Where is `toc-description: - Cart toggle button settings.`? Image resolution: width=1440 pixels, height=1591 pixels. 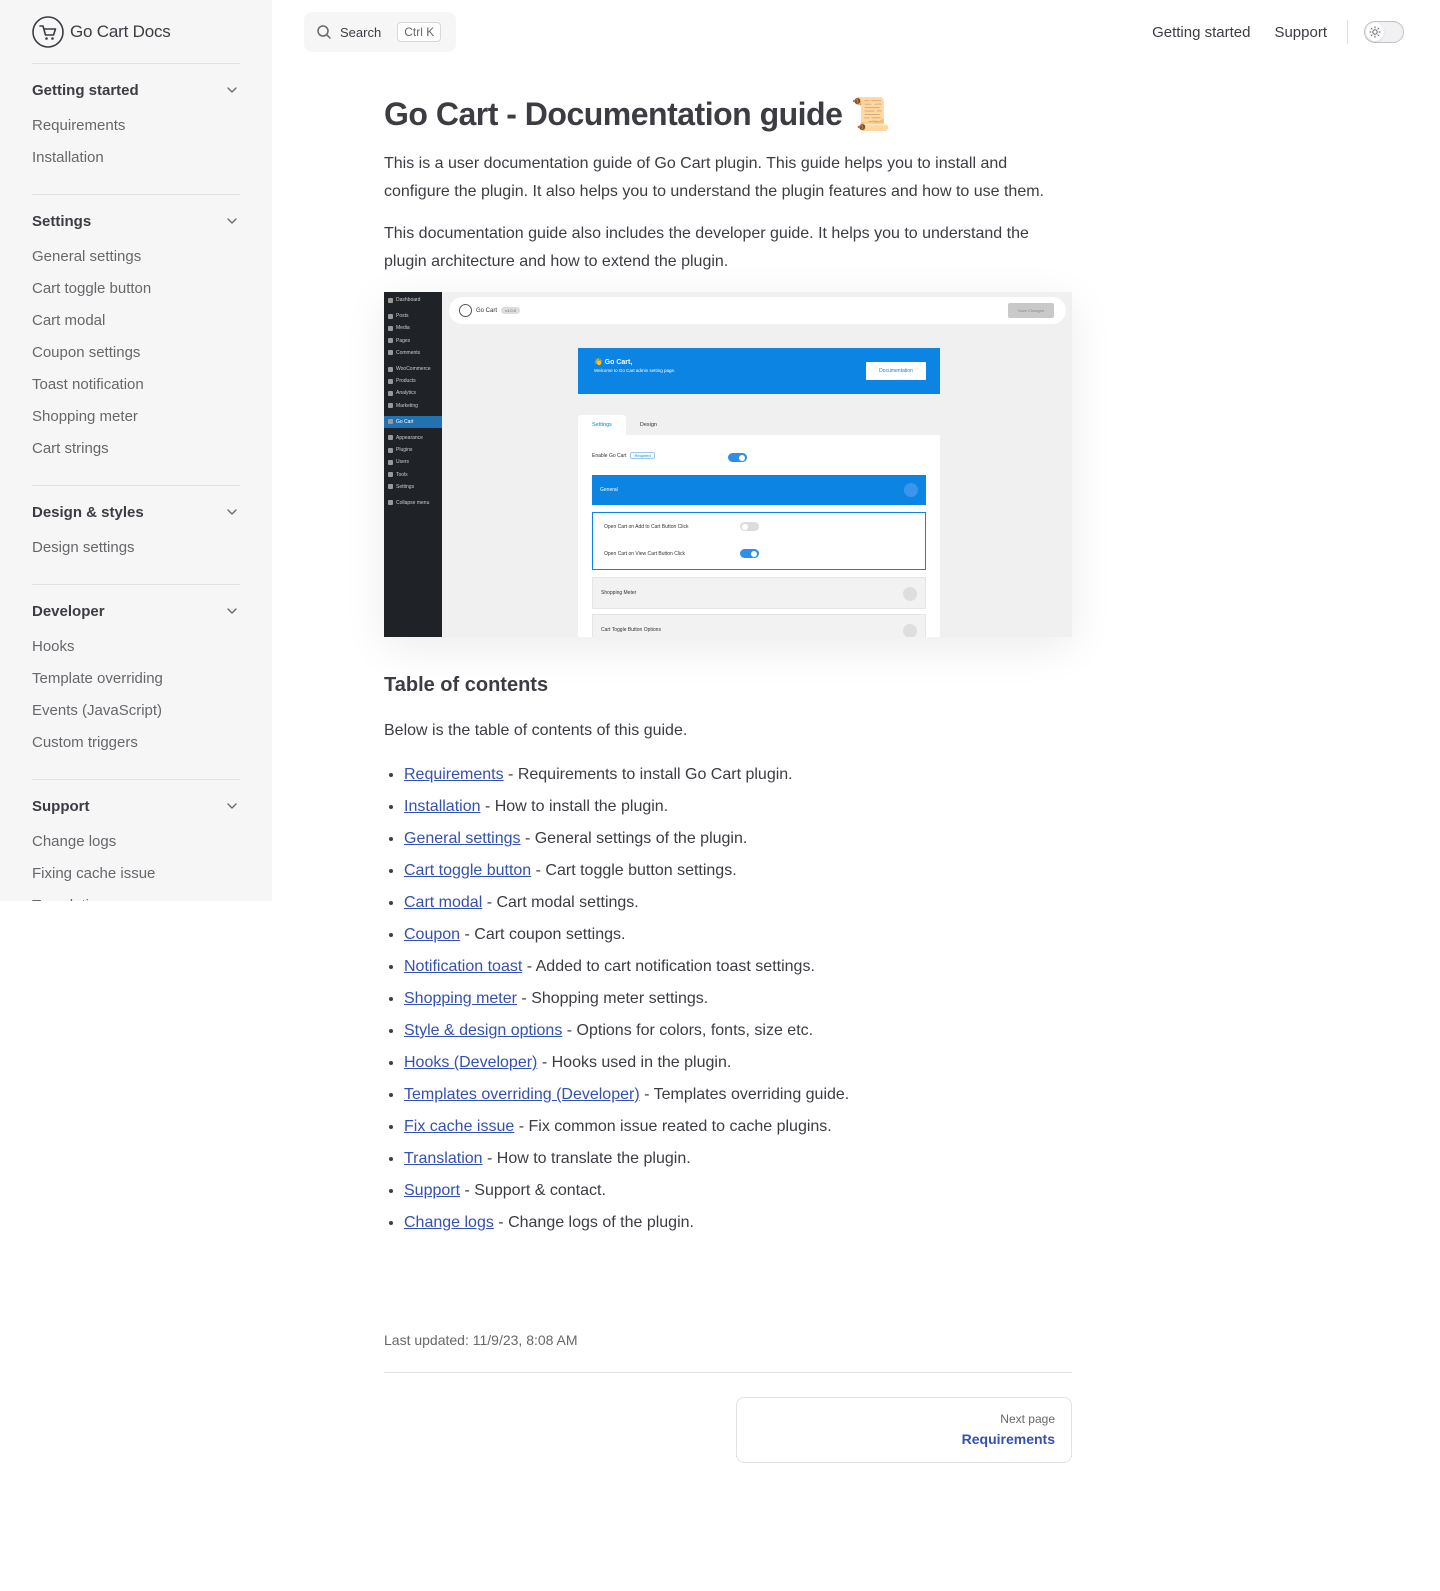 toc-description: - Cart toggle button settings. is located at coordinates (634, 870).